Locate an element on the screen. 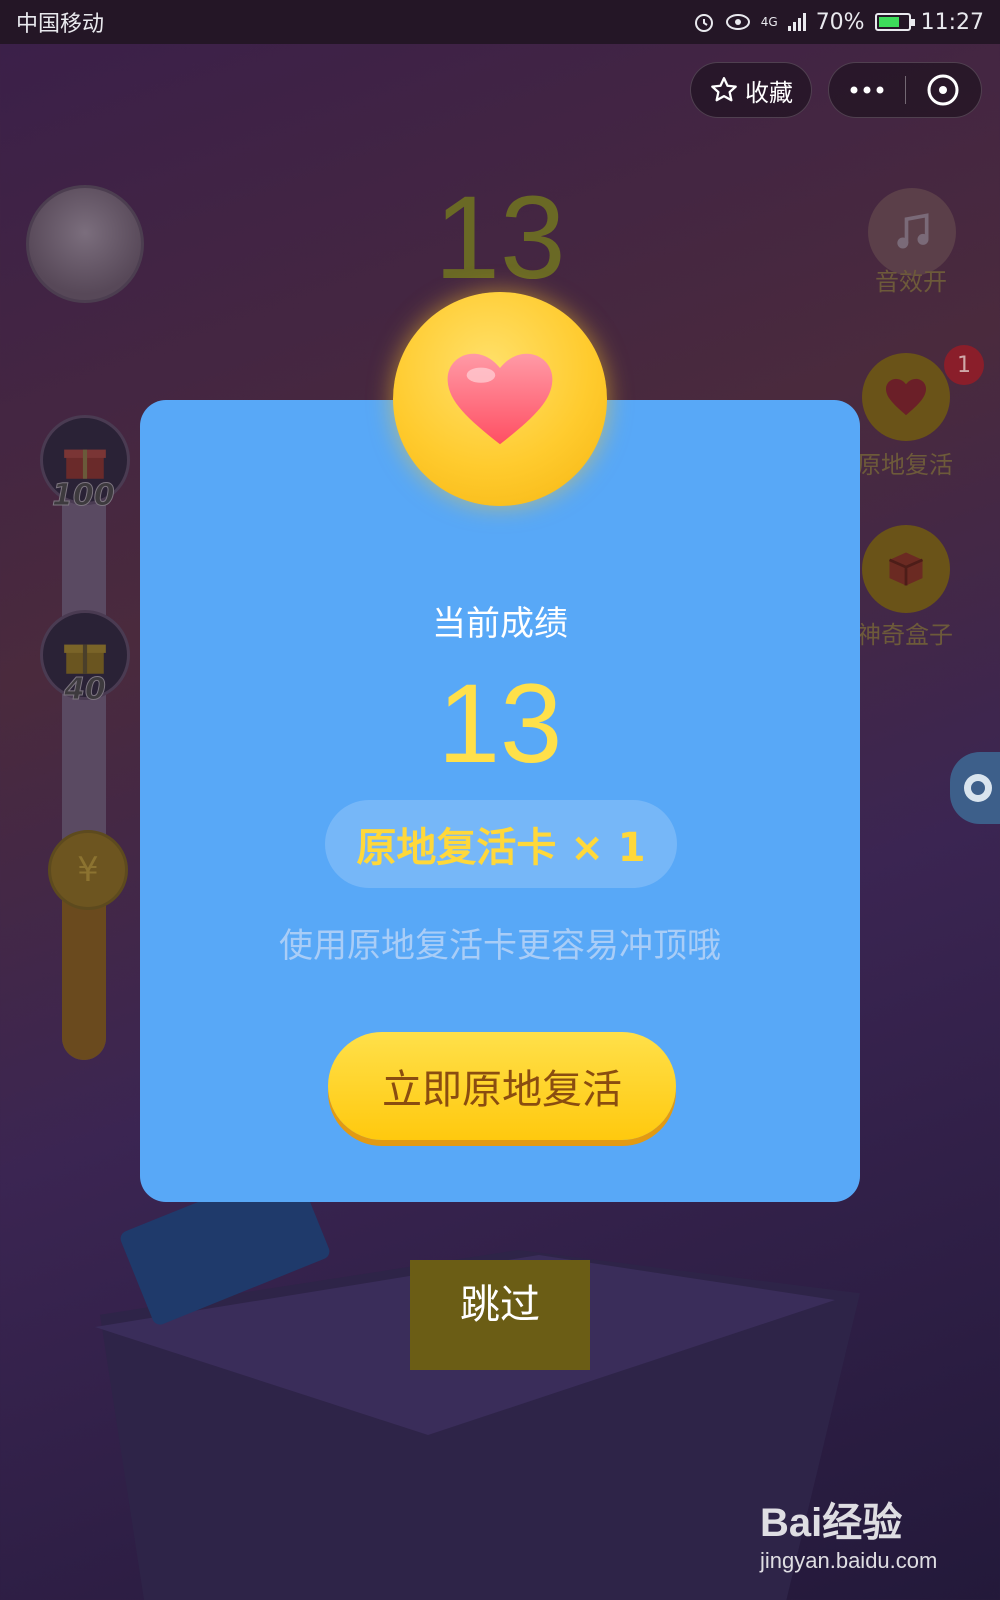  clock: 11:27 is located at coordinates (952, 22).